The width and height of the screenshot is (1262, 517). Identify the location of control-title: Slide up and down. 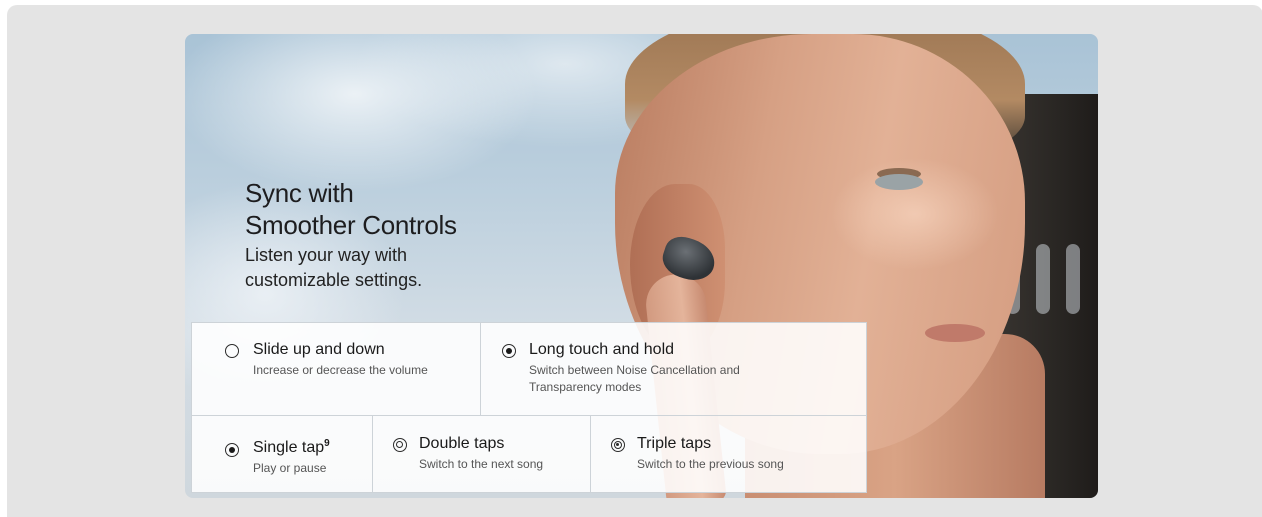
(319, 349).